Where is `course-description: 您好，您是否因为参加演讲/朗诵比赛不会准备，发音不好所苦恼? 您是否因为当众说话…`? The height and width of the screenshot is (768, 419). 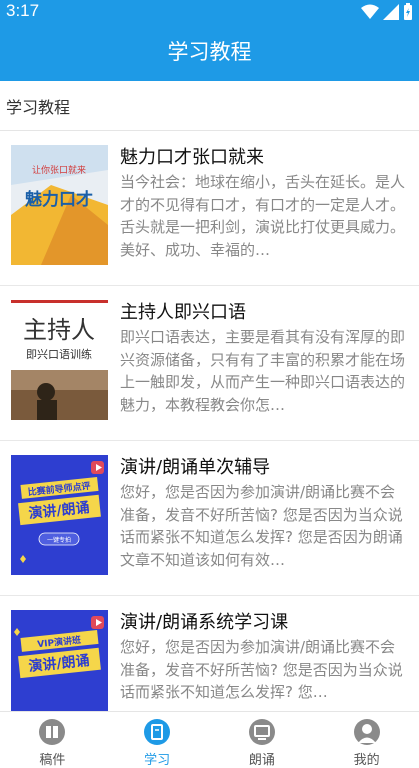
course-description: 您好，您是否因为参加演讲/朗诵比赛不会准备，发音不好所苦恼? 您是否因为当众说话… is located at coordinates (261, 526).